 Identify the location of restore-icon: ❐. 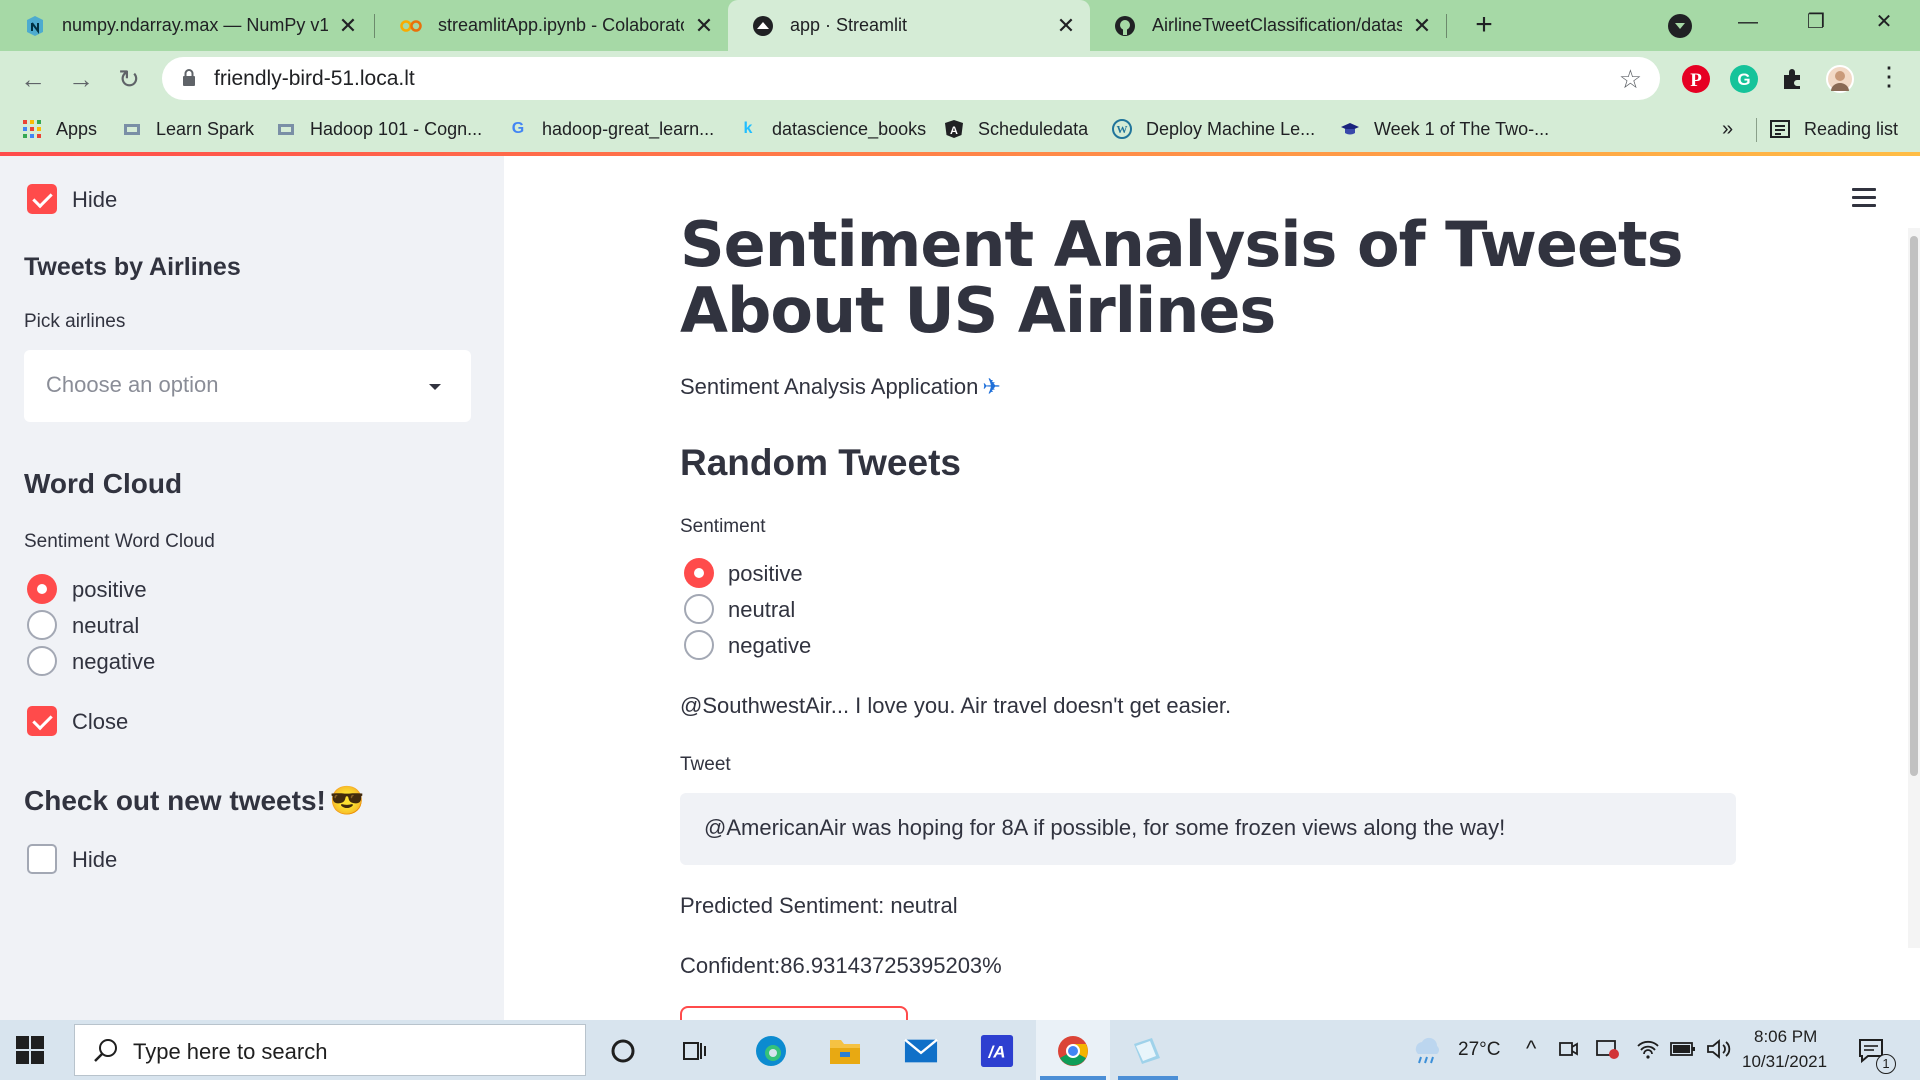
(1816, 25).